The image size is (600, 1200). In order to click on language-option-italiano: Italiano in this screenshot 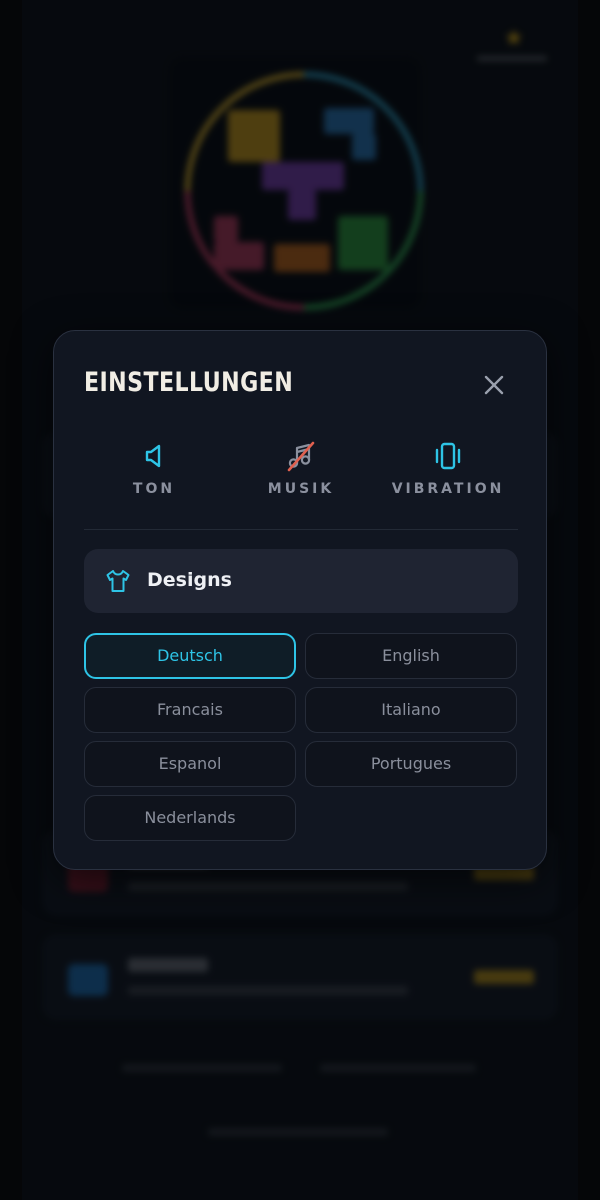, I will do `click(411, 710)`.